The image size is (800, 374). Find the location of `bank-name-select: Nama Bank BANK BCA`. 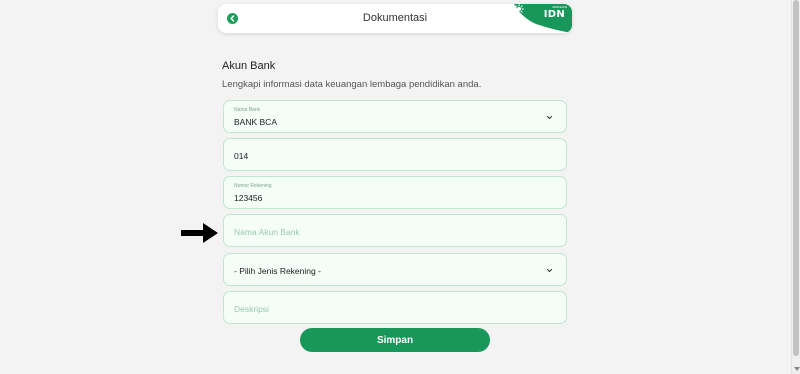

bank-name-select: Nama Bank BANK BCA is located at coordinates (395, 116).